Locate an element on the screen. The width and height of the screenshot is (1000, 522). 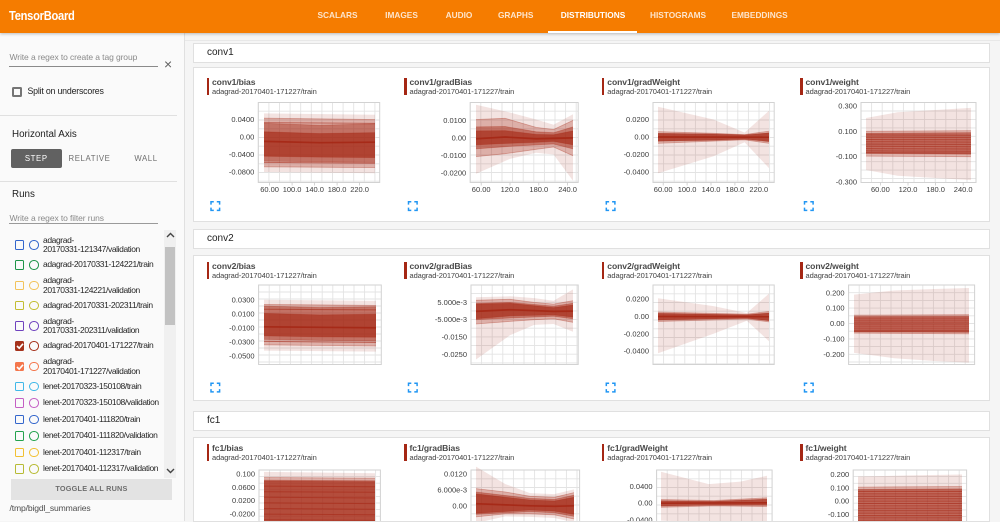
svg-text: -0.0150 is located at coordinates (454, 337).